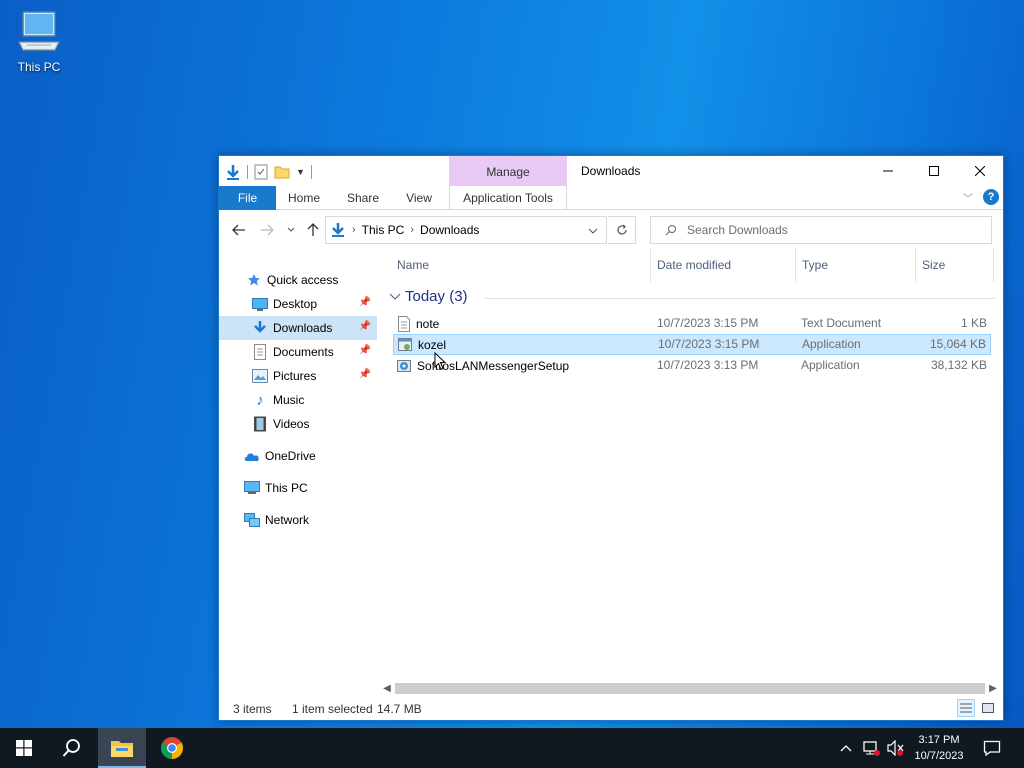 Image resolution: width=1024 pixels, height=768 pixels. Describe the element at coordinates (690, 296) in the screenshot. I see `group-header-today: Today (3)` at that location.